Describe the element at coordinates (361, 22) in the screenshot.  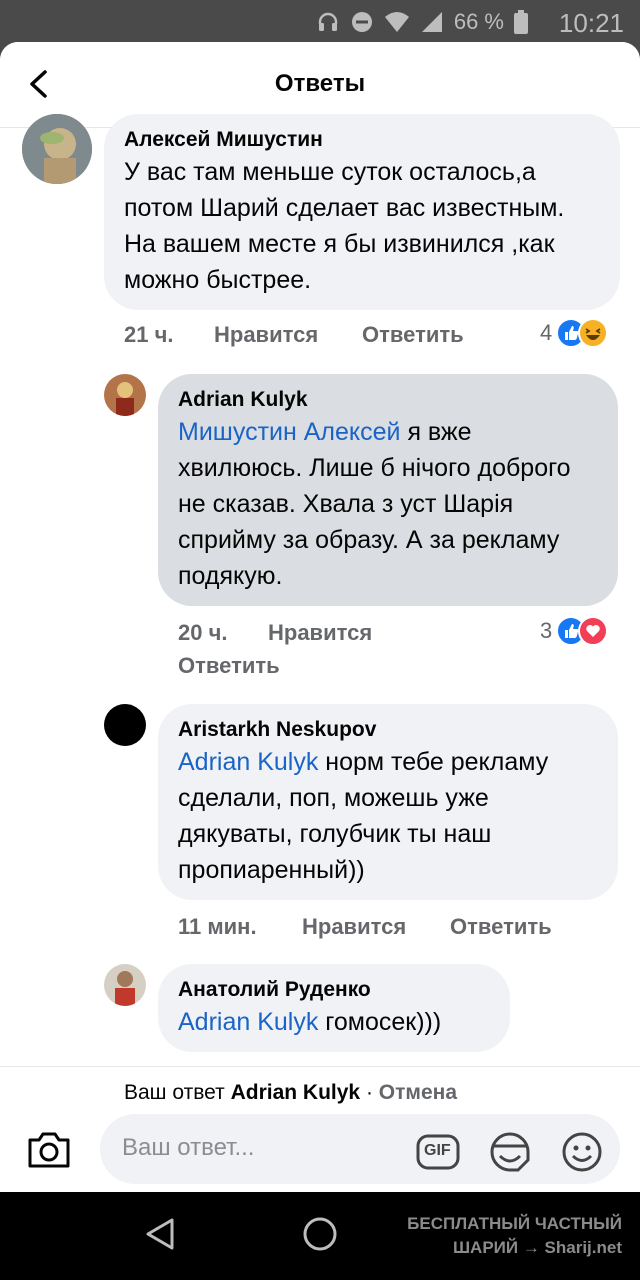
I see `do-not-disturb-icon` at that location.